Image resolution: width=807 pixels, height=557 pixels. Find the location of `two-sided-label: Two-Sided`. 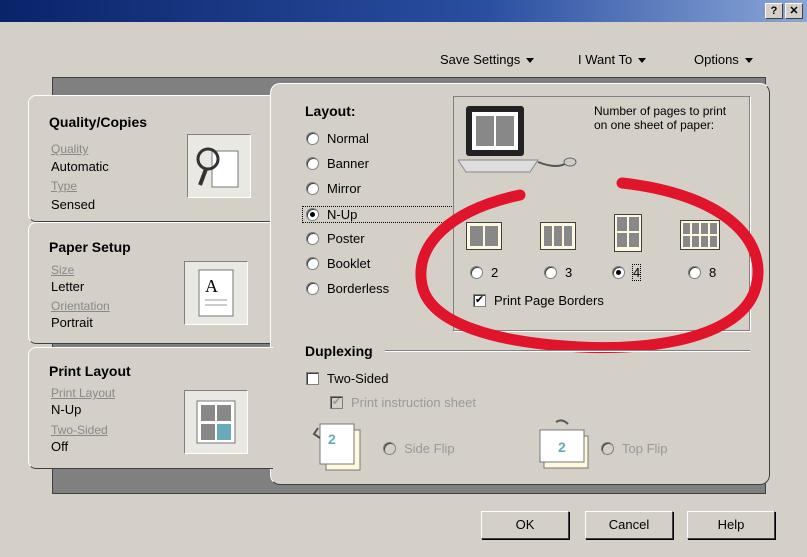

two-sided-label: Two-Sided is located at coordinates (79, 430).